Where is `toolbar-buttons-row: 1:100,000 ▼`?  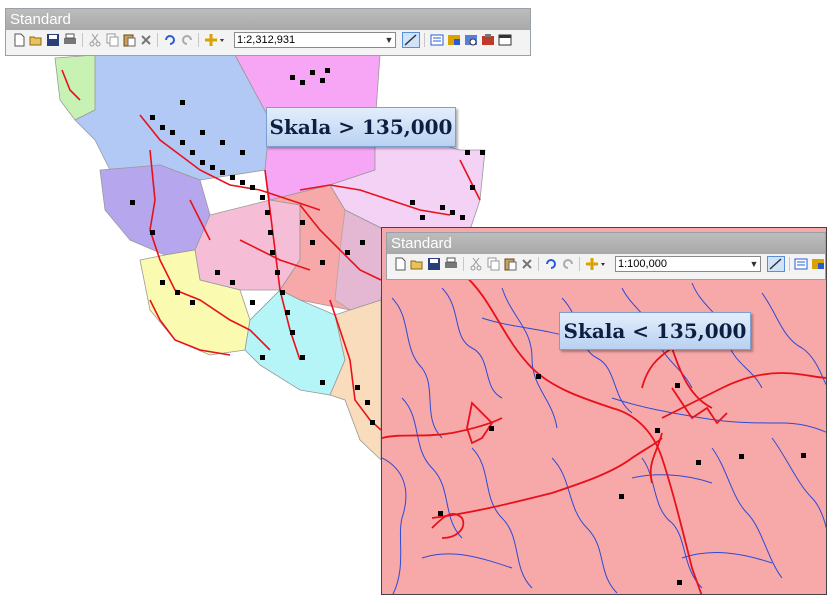
toolbar-buttons-row: 1:100,000 ▼ is located at coordinates (606, 264).